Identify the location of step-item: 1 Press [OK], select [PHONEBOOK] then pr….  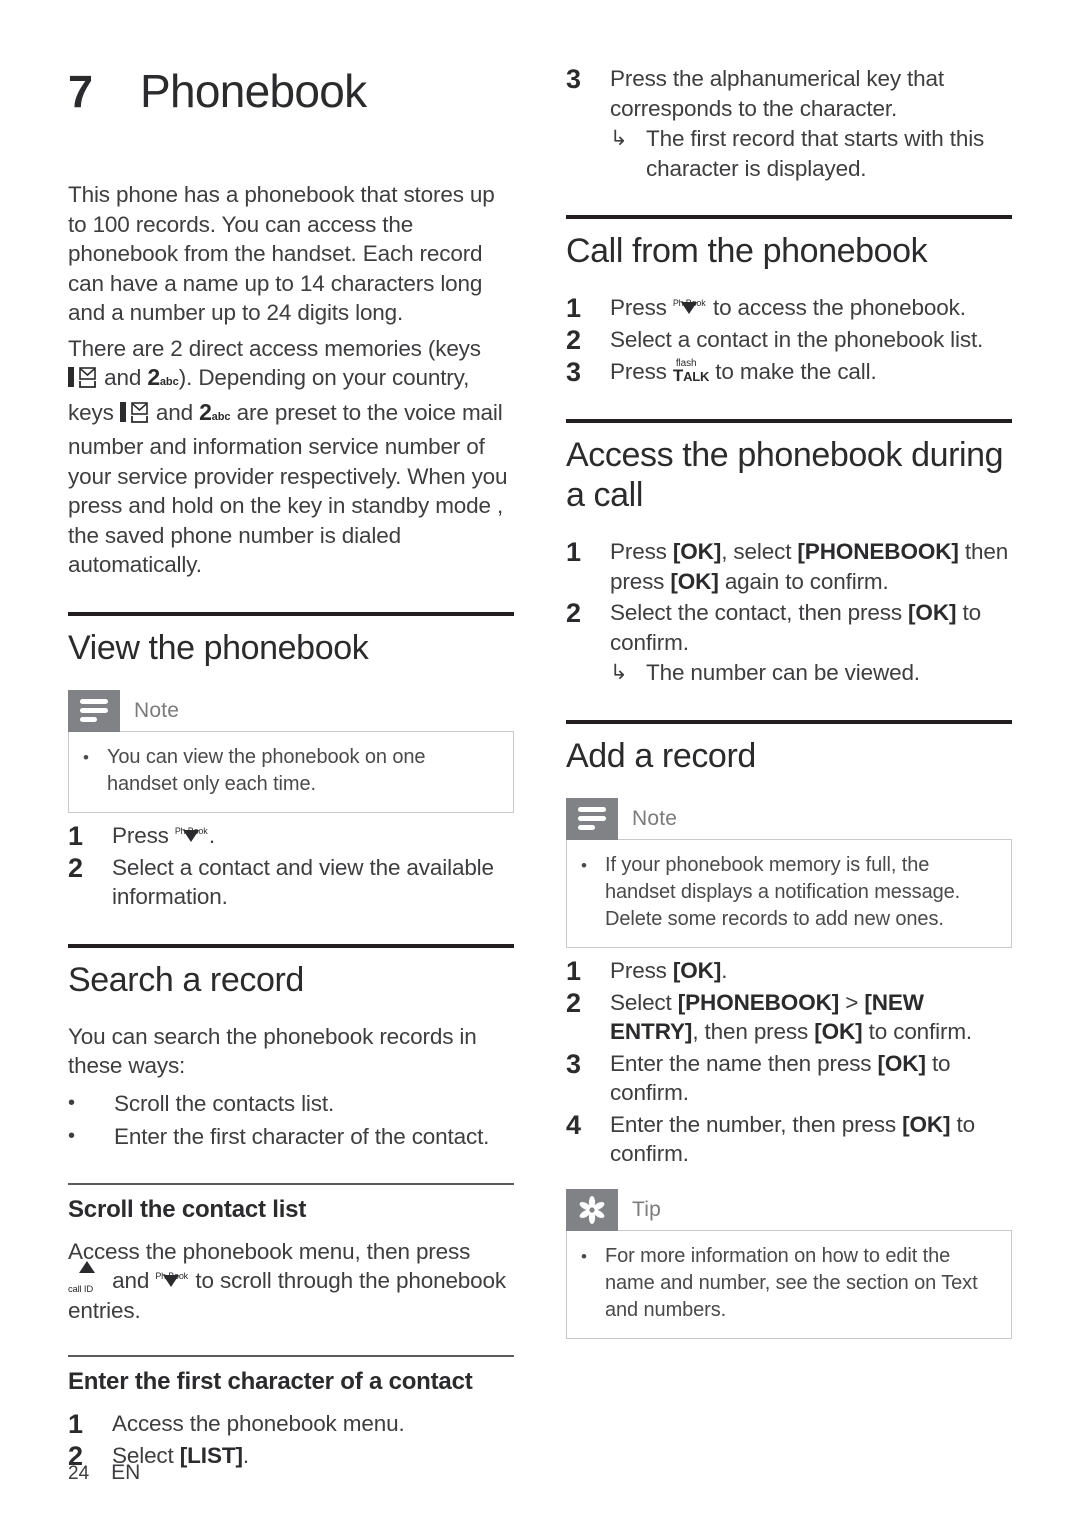
(789, 566).